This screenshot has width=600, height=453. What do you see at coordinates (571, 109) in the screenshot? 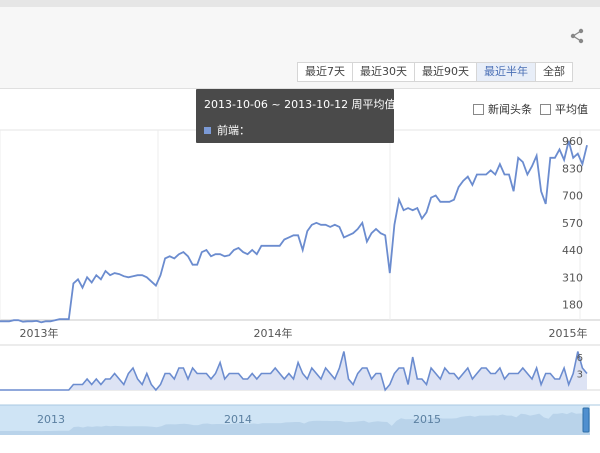
I see `average-label: 平均值` at bounding box center [571, 109].